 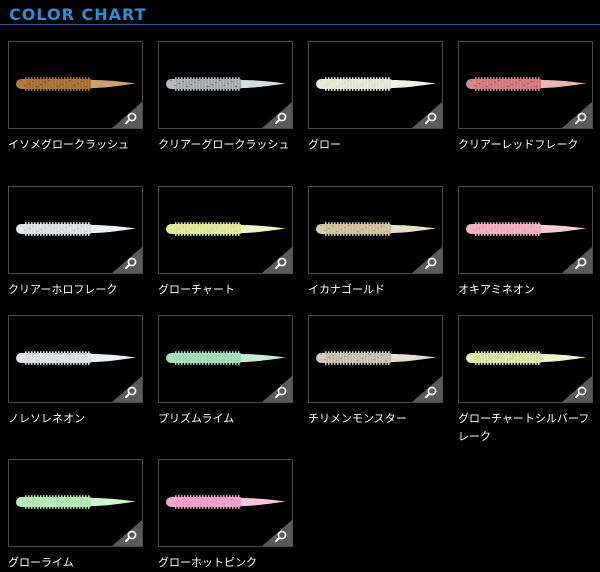 What do you see at coordinates (357, 418) in the screenshot?
I see `color-name: チリメンモンスター` at bounding box center [357, 418].